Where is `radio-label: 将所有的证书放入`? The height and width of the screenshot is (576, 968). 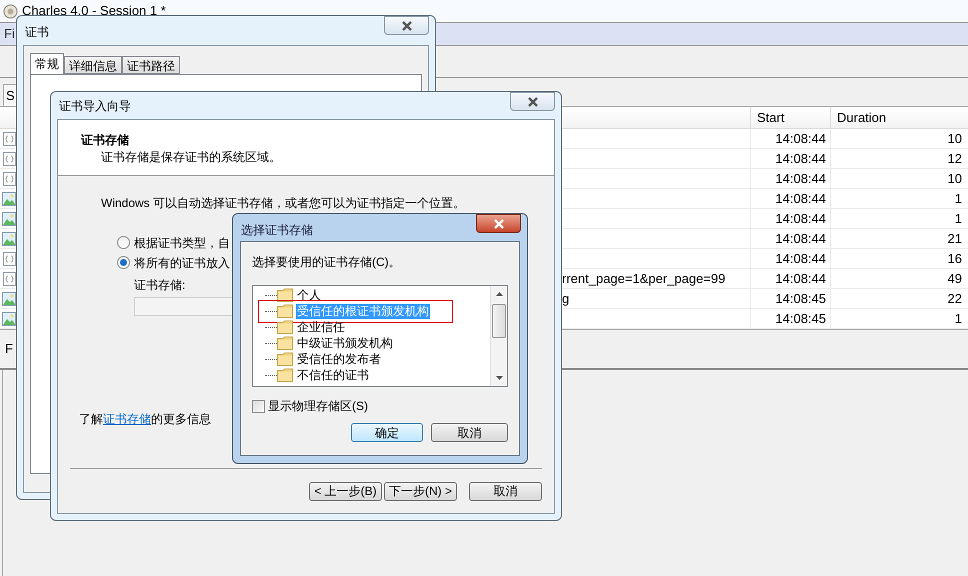
radio-label: 将所有的证书放入 is located at coordinates (182, 263).